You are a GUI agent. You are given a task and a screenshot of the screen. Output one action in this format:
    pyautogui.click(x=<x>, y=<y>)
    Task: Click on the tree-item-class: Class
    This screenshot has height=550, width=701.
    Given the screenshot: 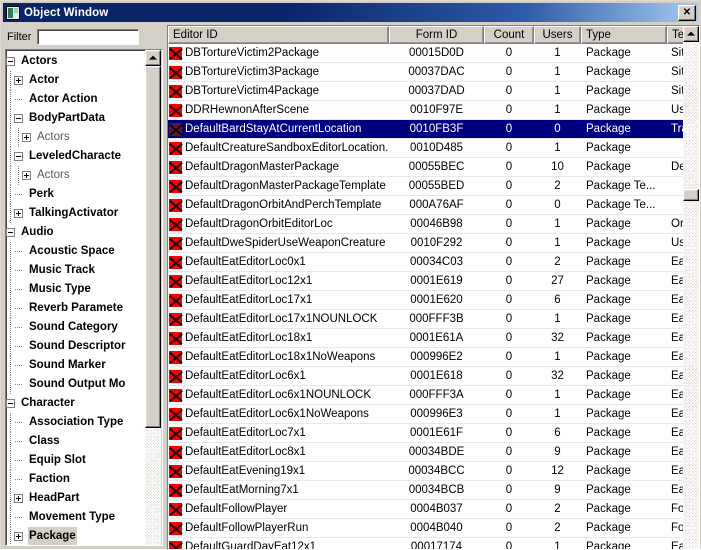 What is the action you would take?
    pyautogui.click(x=74, y=441)
    